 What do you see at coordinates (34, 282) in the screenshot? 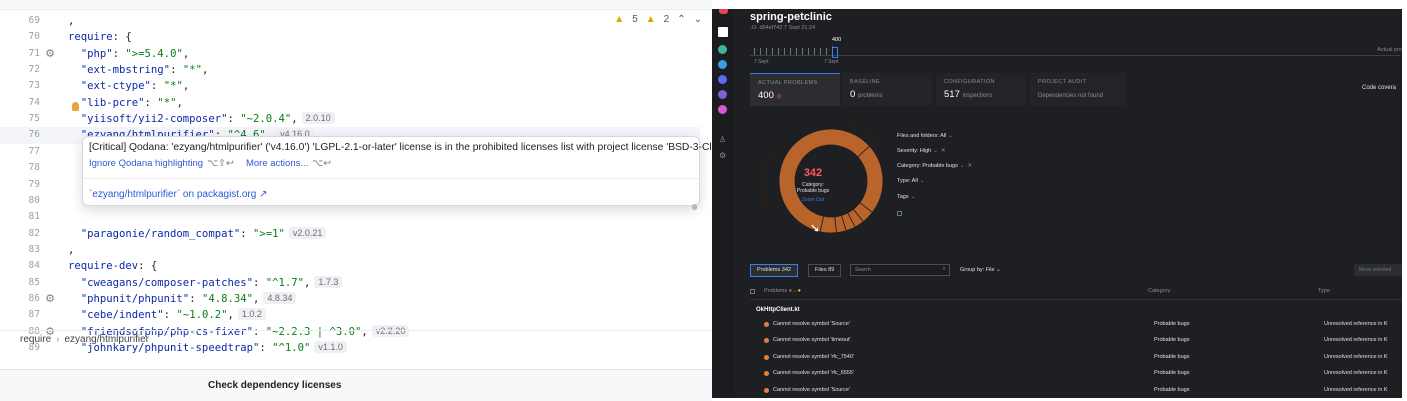
I see `line-number: 85` at bounding box center [34, 282].